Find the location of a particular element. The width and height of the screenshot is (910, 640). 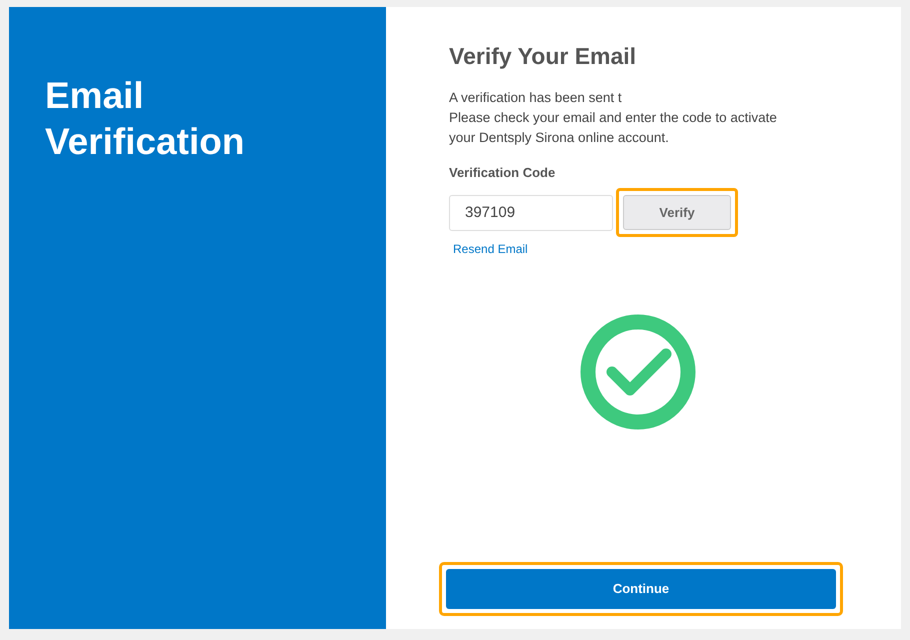

resend-email-link: Resend Email is located at coordinates (490, 249).